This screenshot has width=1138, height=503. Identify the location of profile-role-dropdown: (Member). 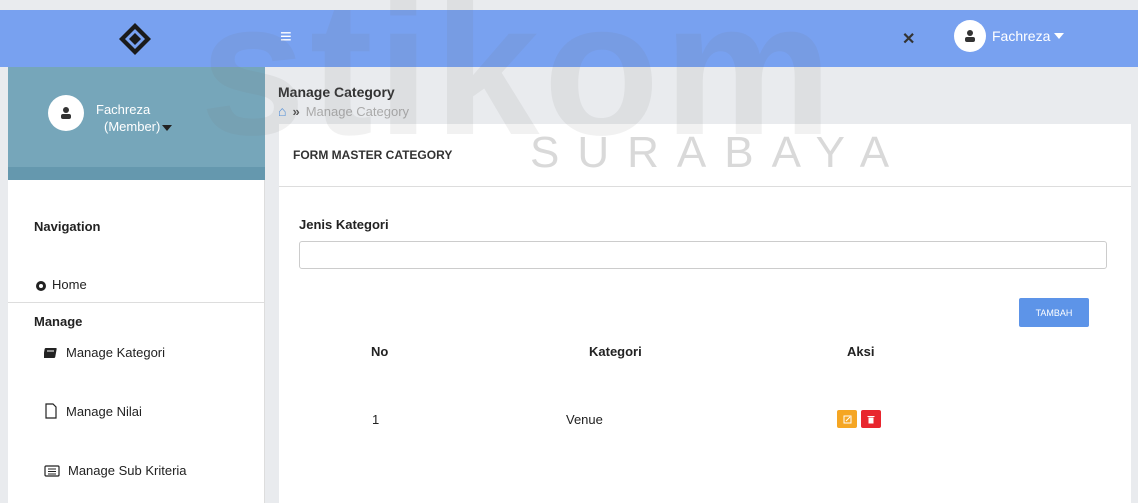
(138, 126).